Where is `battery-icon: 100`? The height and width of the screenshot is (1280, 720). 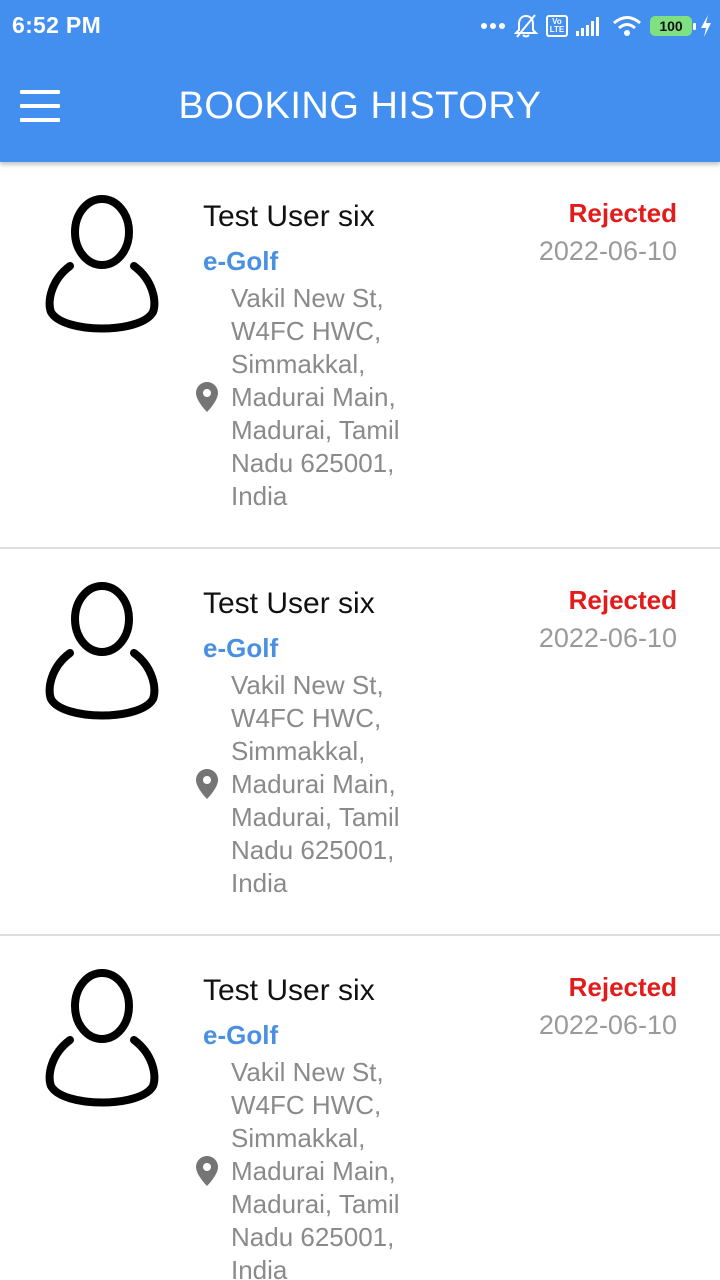
battery-icon: 100 is located at coordinates (673, 26).